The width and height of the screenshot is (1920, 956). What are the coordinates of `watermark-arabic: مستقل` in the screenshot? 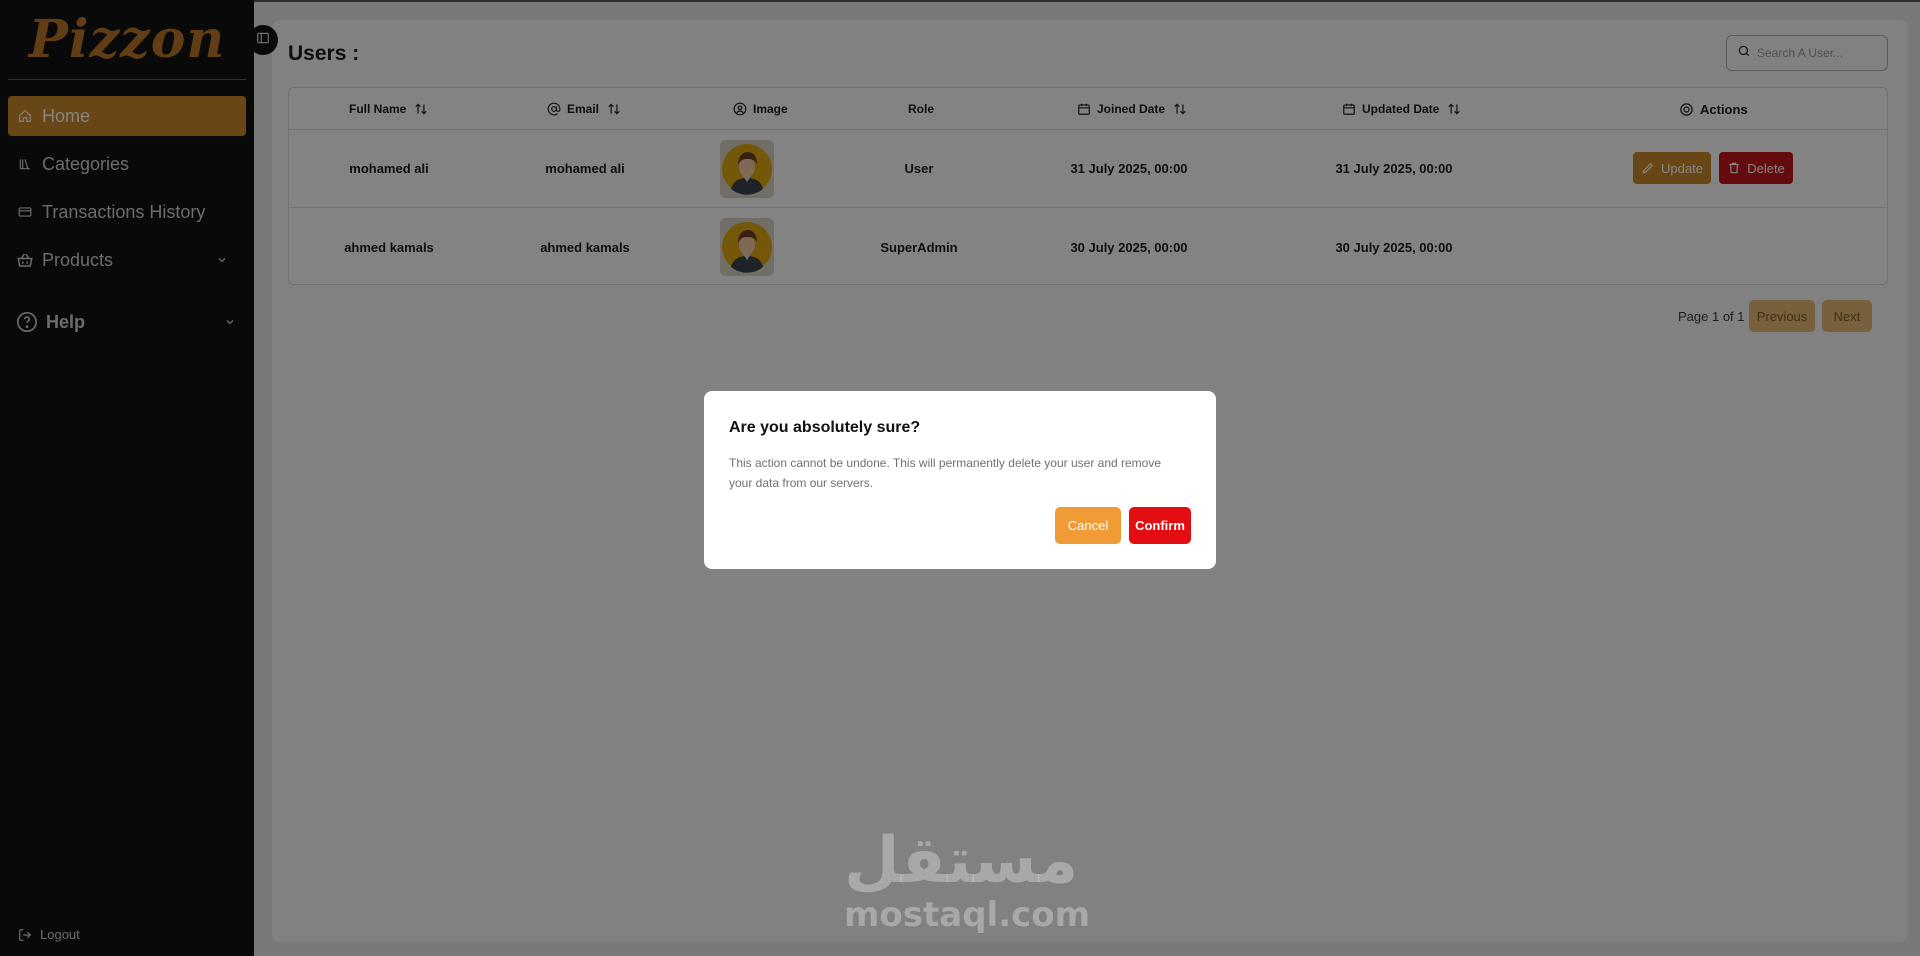 It's located at (961, 861).